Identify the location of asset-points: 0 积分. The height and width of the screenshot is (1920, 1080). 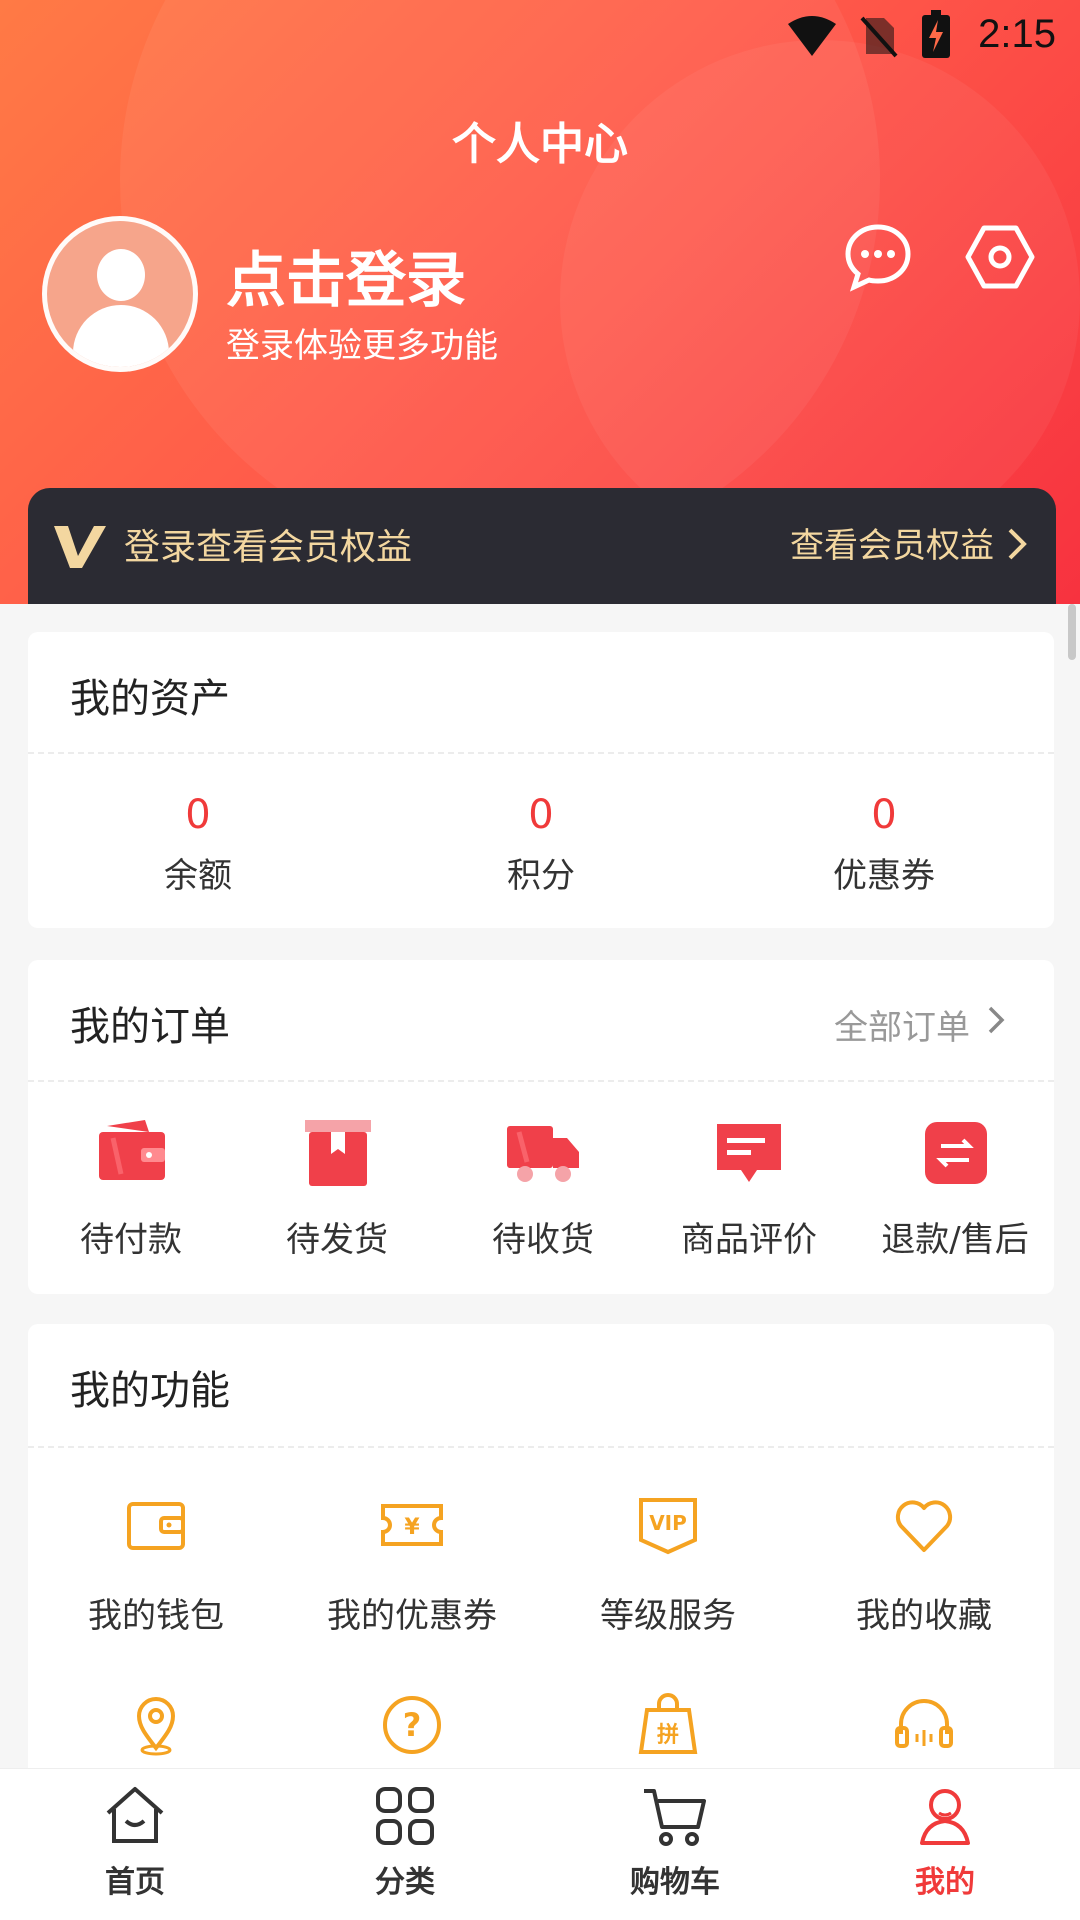
(541, 844).